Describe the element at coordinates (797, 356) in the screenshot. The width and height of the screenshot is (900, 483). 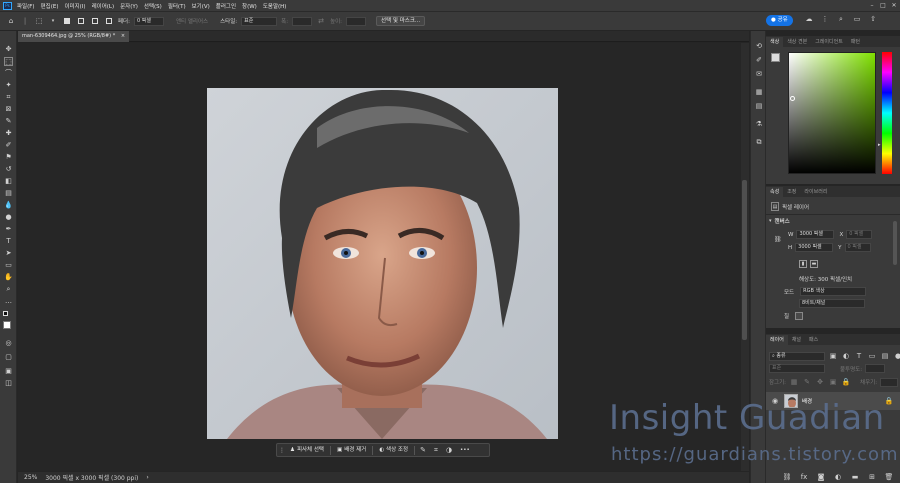
I see `layer-kind-filter: ⌕ 종류` at that location.